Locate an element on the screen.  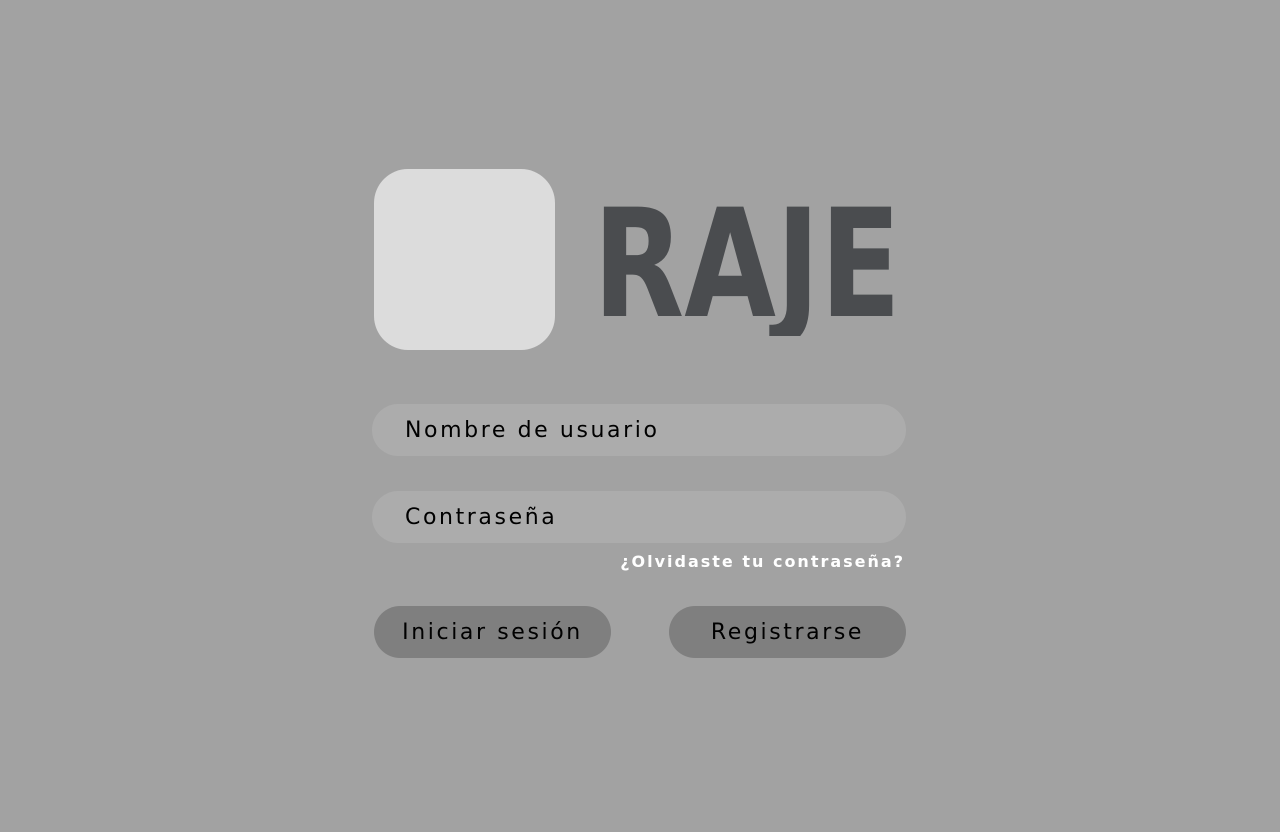
forgot-password-link: ¿Olvidaste tu contraseña? is located at coordinates (762, 561).